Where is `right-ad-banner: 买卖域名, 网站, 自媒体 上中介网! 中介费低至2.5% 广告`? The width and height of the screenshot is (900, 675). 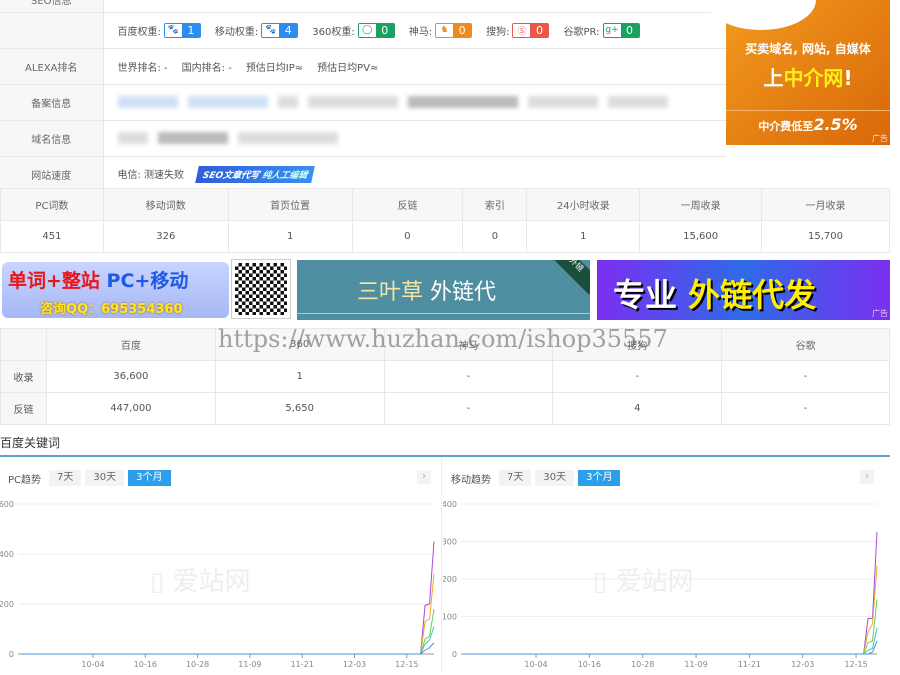
right-ad-banner: 买卖域名, 网站, 自媒体 上中介网! 中介费低至2.5% 广告 is located at coordinates (798, 72).